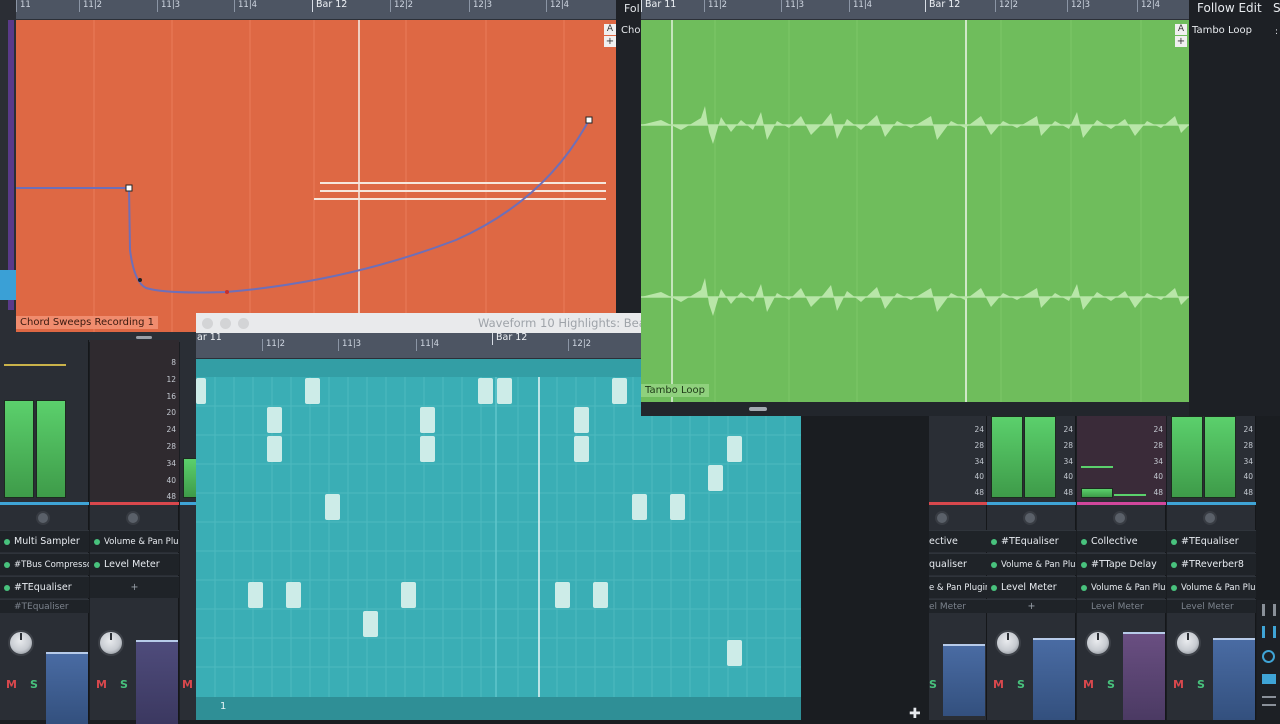 This screenshot has height=724, width=1280. I want to click on strip-1-volume-knob, so click(21, 643).